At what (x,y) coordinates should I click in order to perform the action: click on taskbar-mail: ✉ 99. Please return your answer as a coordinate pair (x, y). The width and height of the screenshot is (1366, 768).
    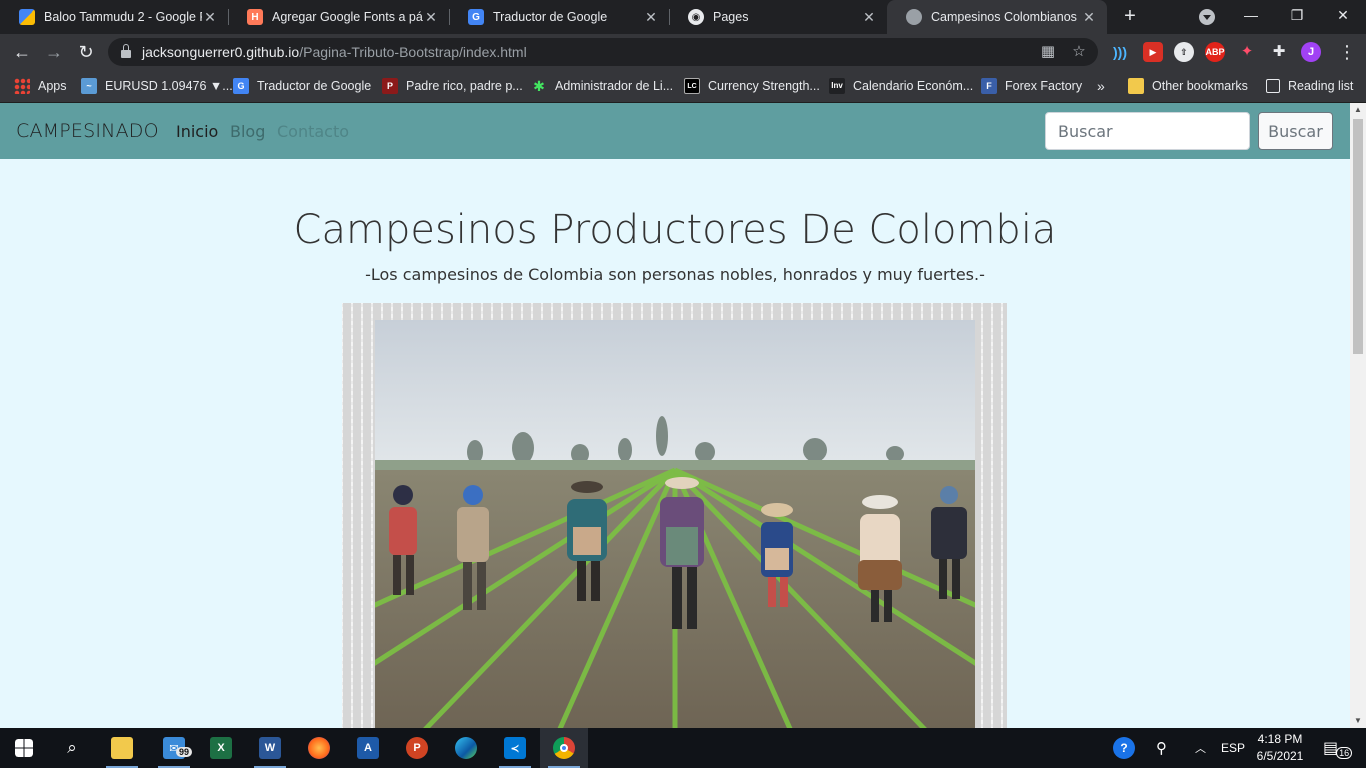
    Looking at the image, I should click on (174, 748).